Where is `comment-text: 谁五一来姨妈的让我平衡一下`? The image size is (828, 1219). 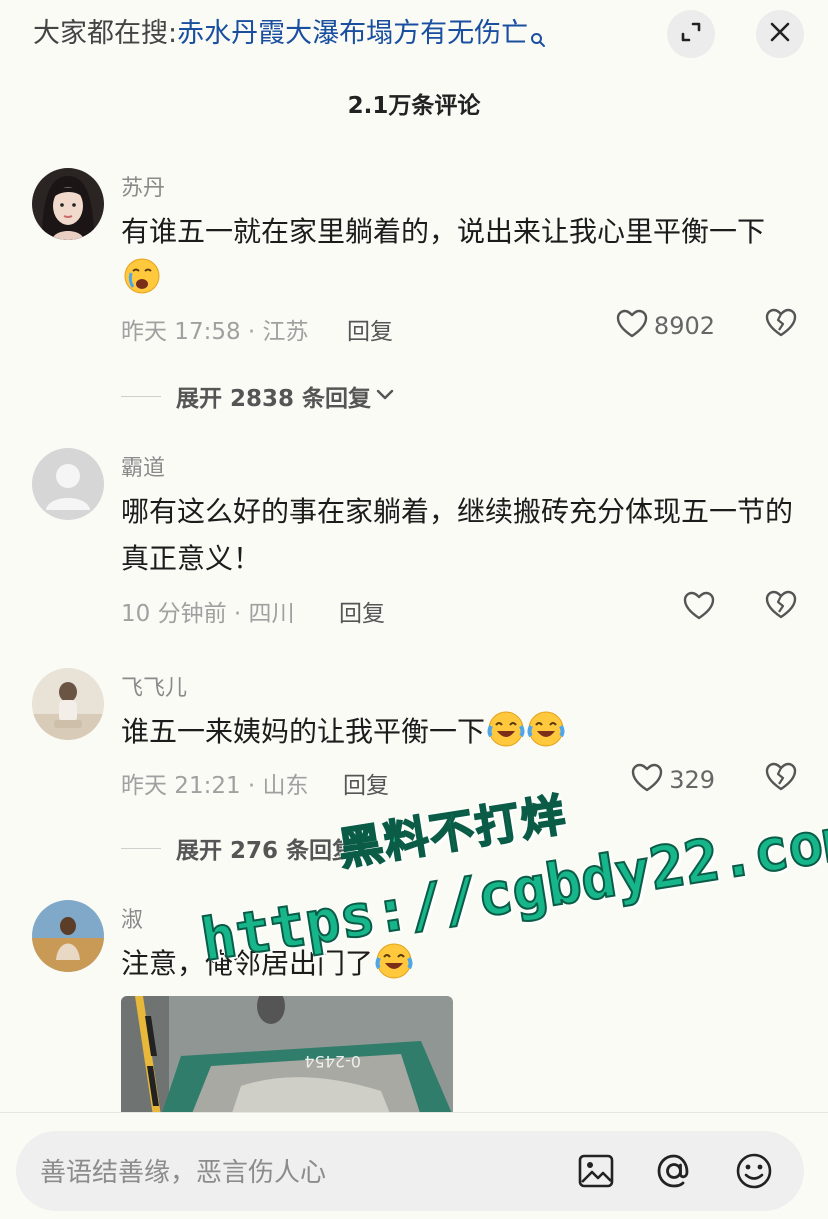 comment-text: 谁五一来姨妈的让我平衡一下 is located at coordinates (461, 731).